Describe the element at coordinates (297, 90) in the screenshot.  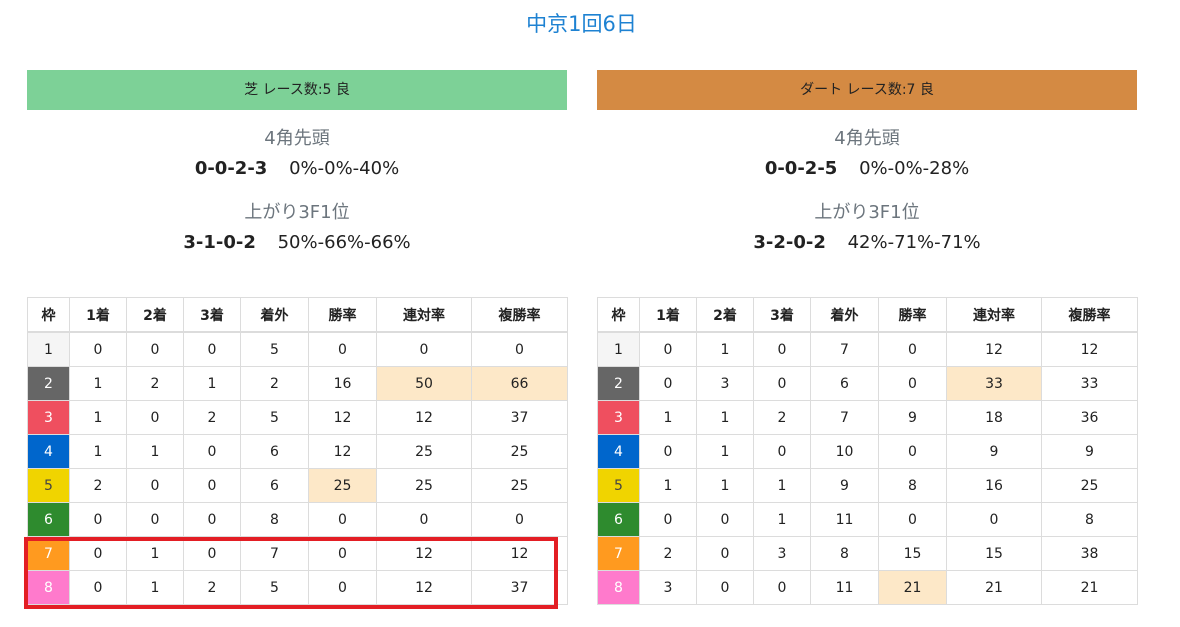
I see `turf-header: 芝 レース数:5 良` at that location.